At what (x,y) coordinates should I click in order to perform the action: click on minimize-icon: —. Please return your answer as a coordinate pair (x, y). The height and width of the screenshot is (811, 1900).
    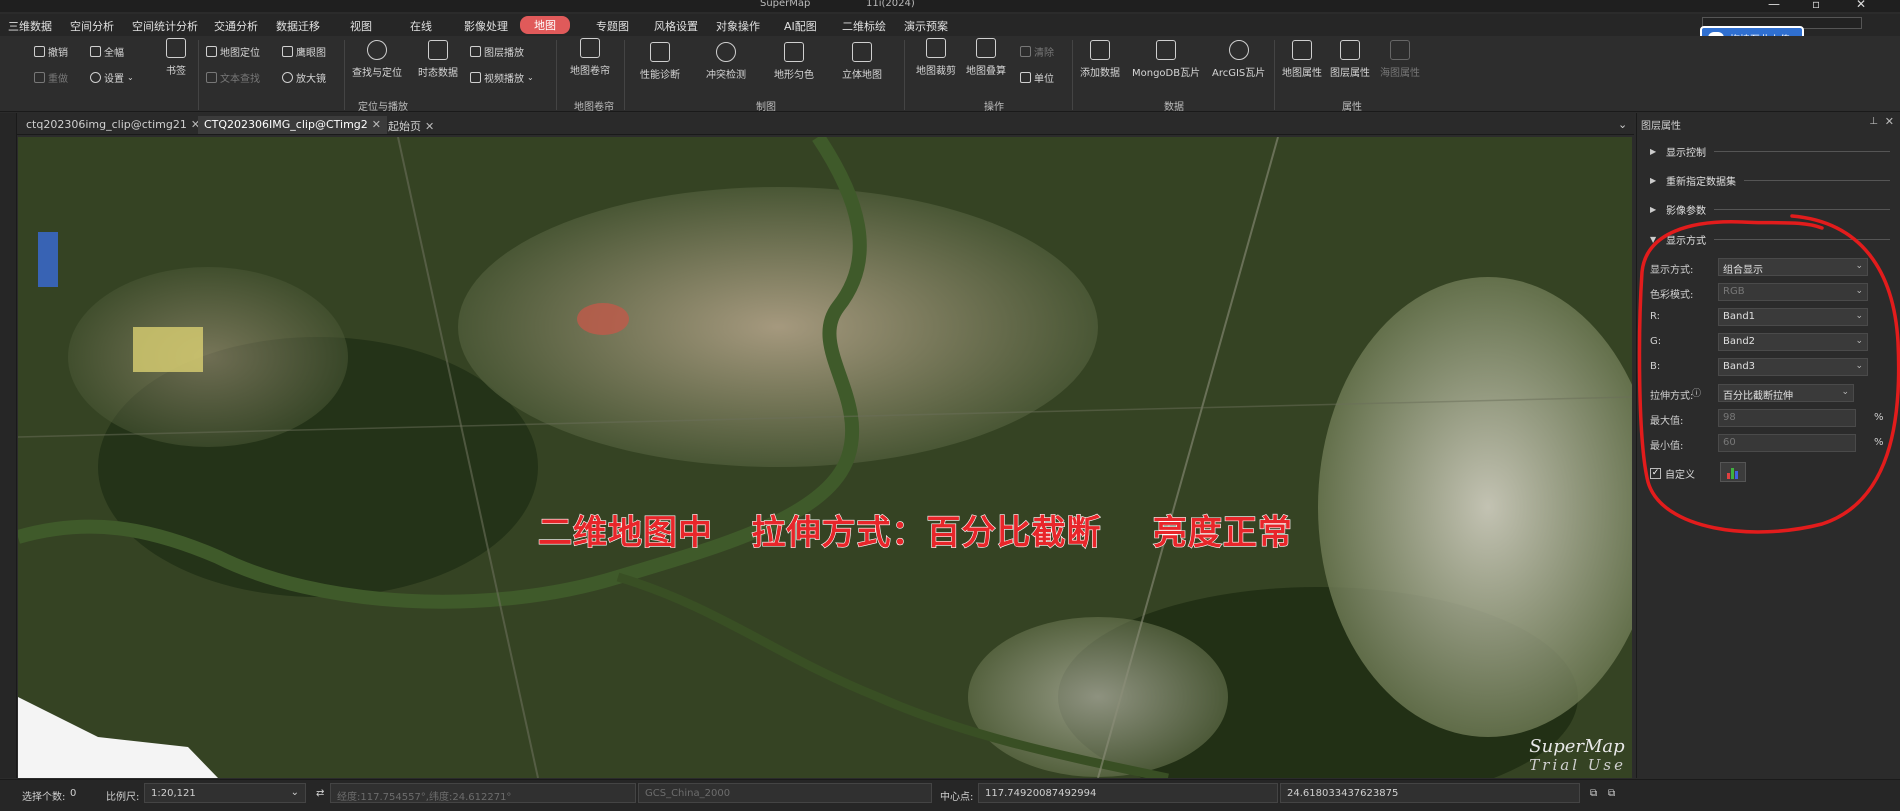
    Looking at the image, I should click on (1774, 5).